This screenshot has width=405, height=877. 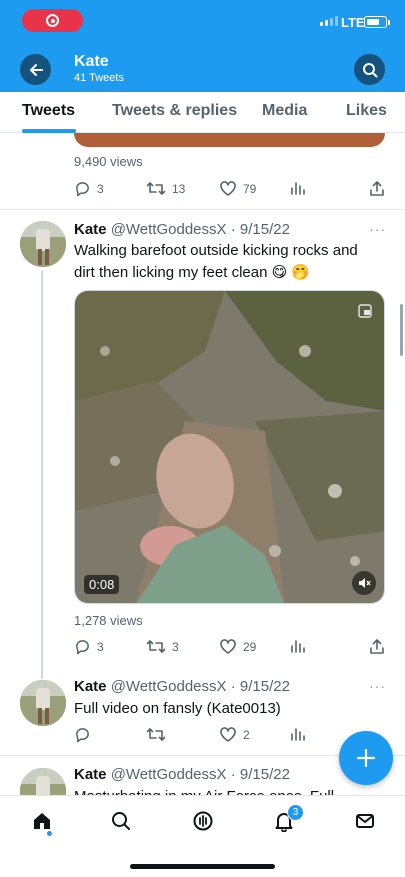 I want to click on battery-tip, so click(x=389, y=22).